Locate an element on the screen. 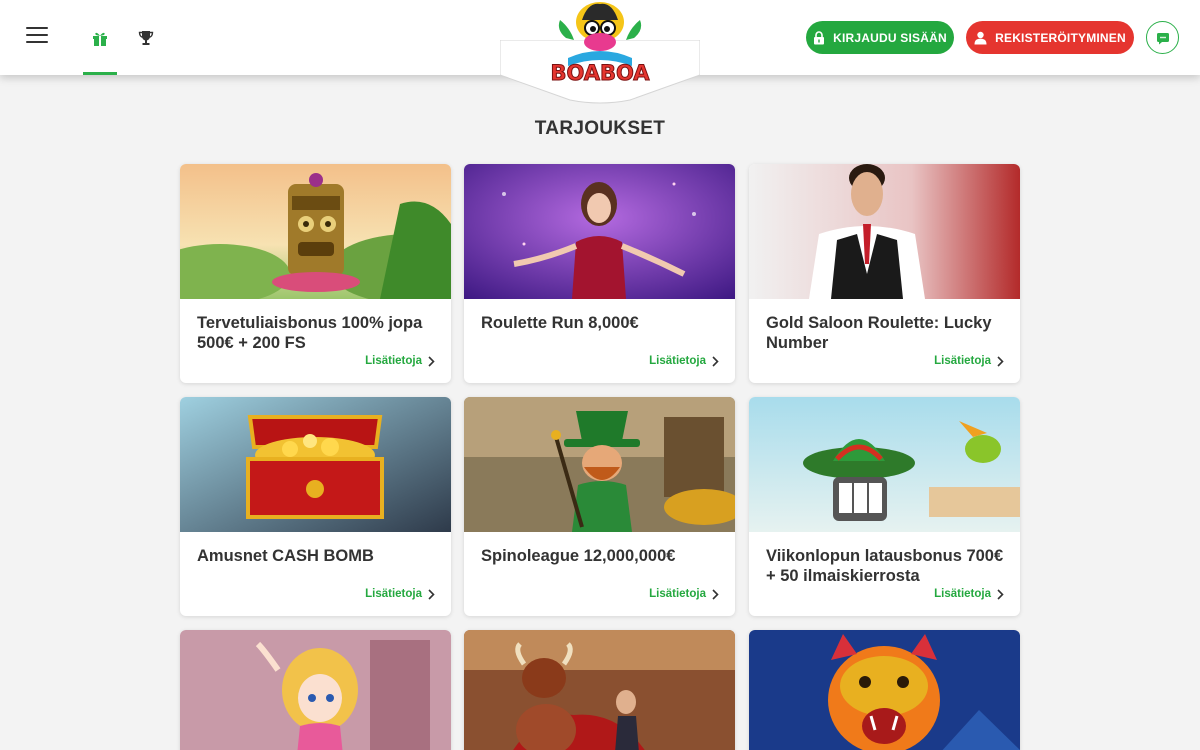 The image size is (1200, 750). lock-icon is located at coordinates (819, 37).